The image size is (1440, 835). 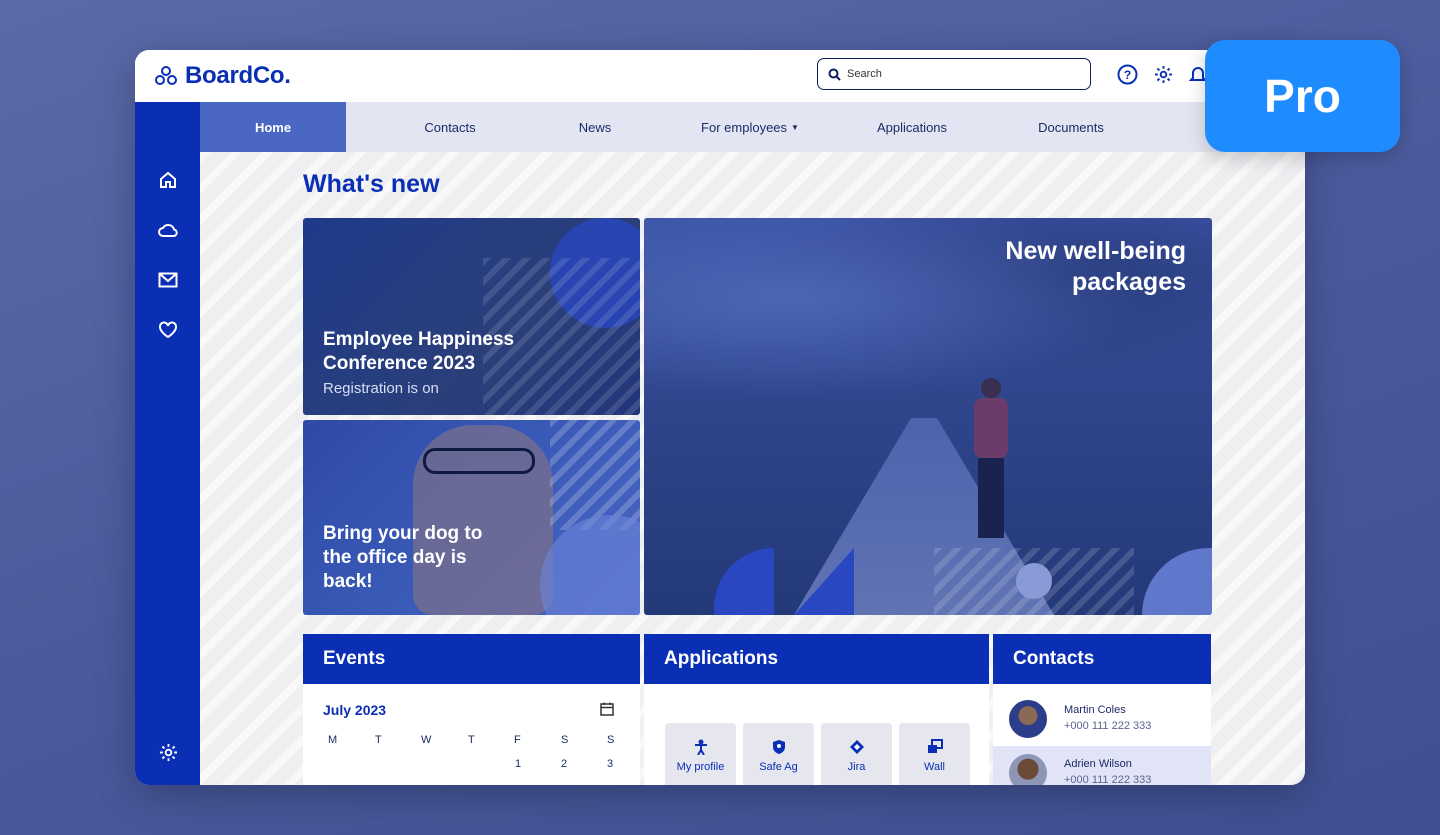 I want to click on nav-applications: Applications, so click(x=912, y=127).